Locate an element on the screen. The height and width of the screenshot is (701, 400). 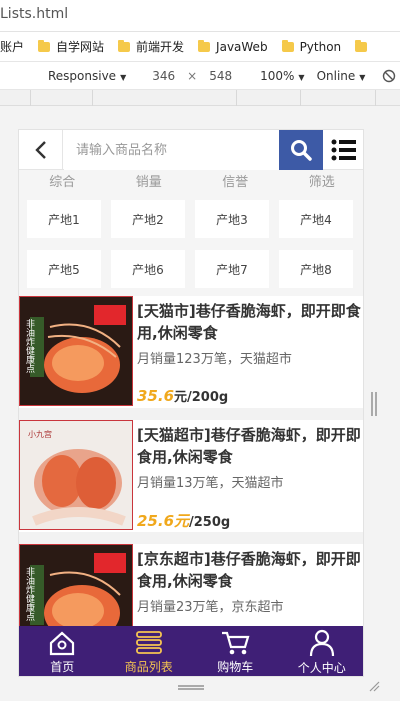
zoom-select: 100% ▼ is located at coordinates (282, 76).